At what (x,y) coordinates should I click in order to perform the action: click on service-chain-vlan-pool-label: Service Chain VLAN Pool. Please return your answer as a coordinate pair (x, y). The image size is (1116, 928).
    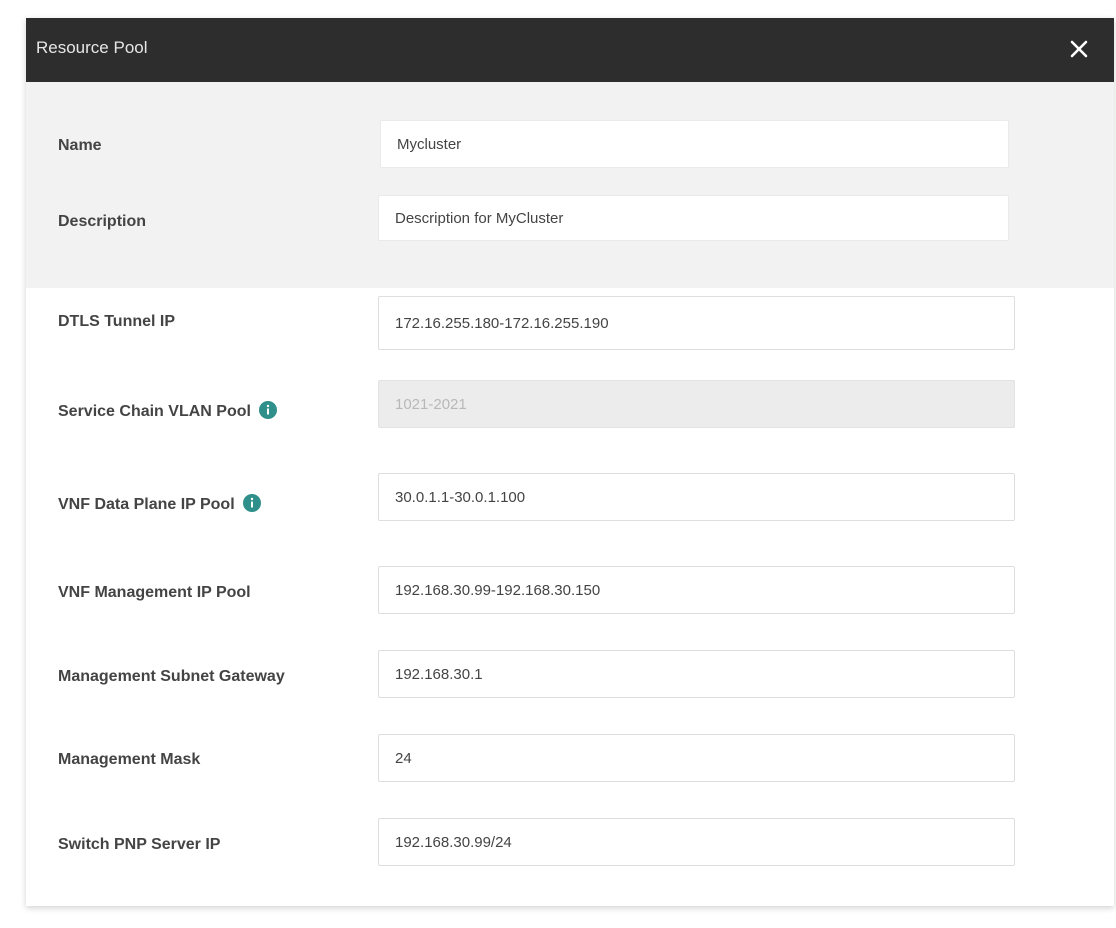
    Looking at the image, I should click on (167, 411).